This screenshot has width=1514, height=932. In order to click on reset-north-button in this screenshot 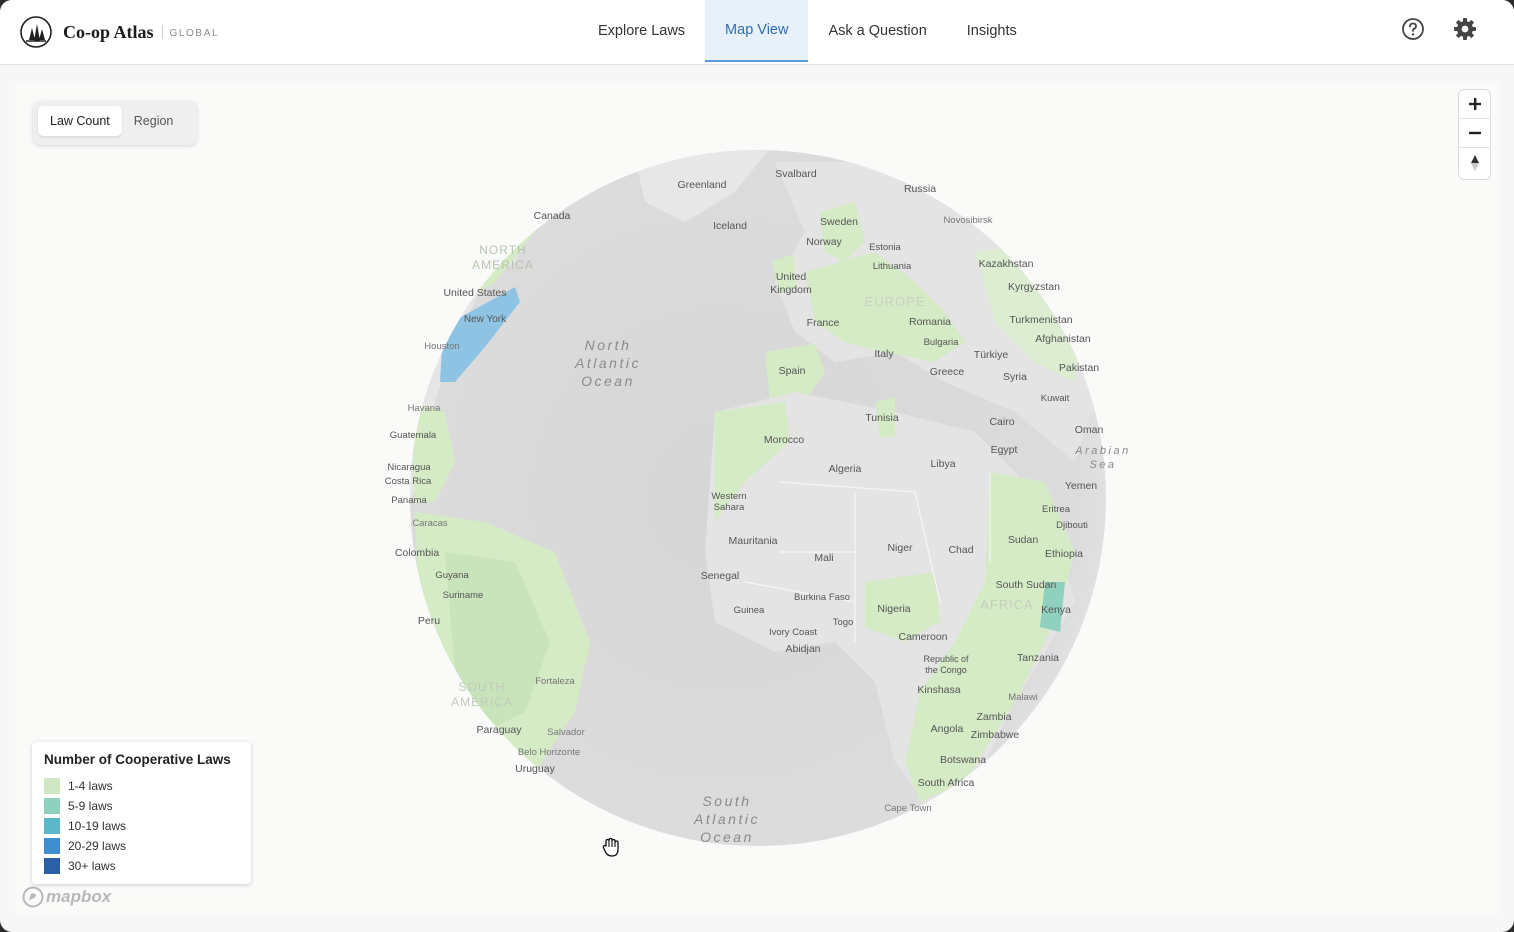, I will do `click(1474, 162)`.